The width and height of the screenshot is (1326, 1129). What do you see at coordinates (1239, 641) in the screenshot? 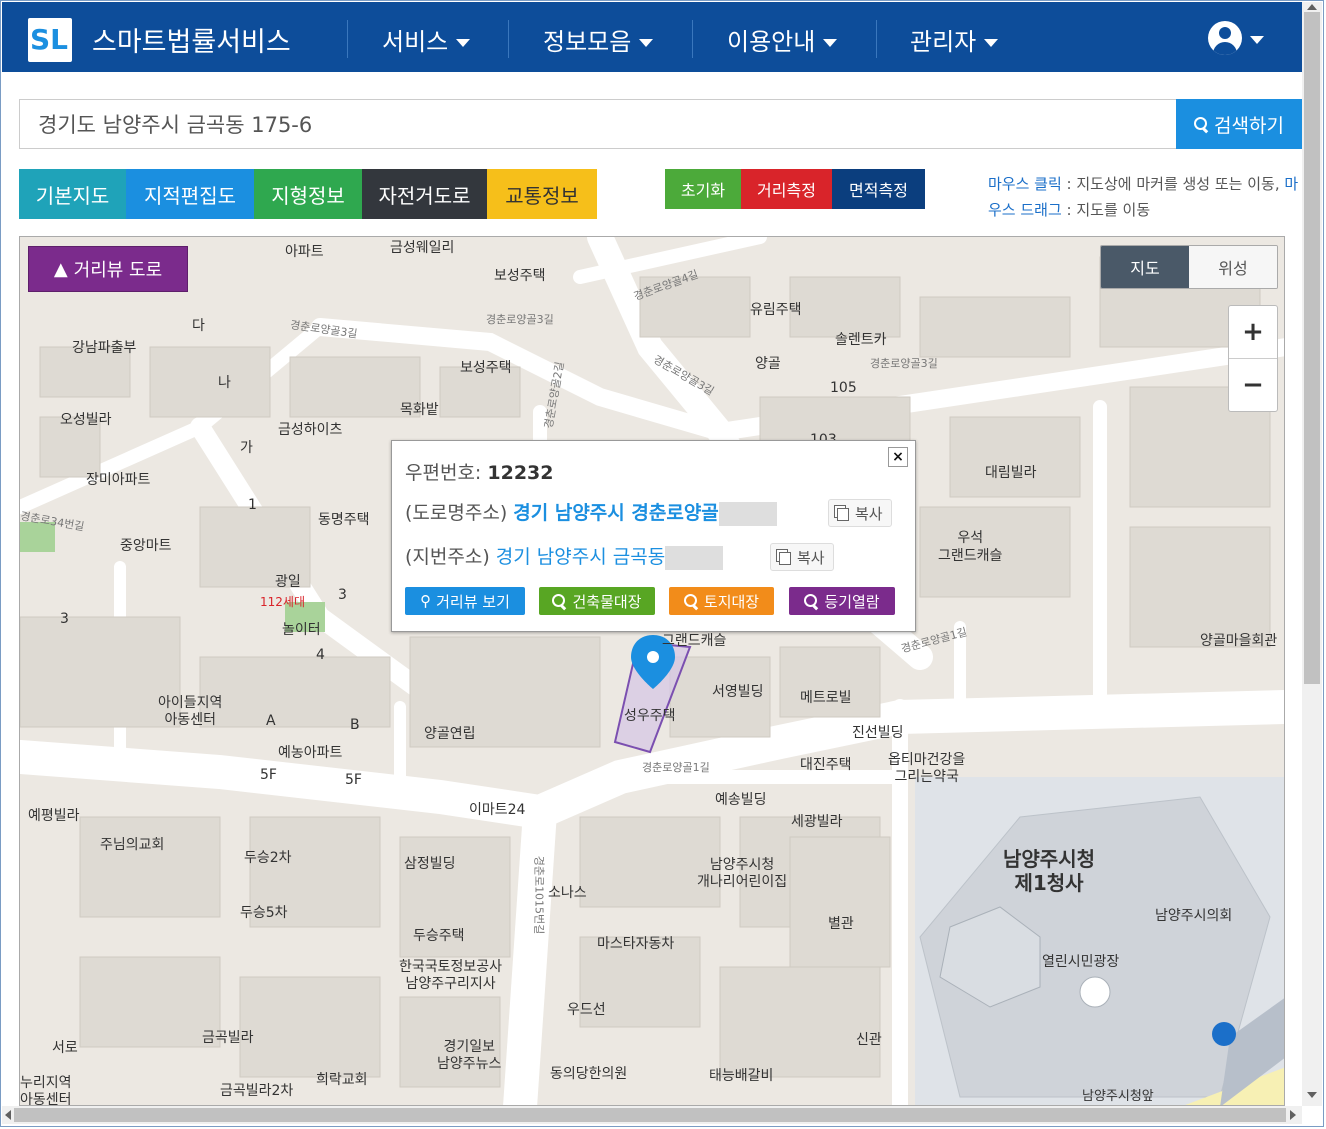
I see `map-label: 양골마을회관` at bounding box center [1239, 641].